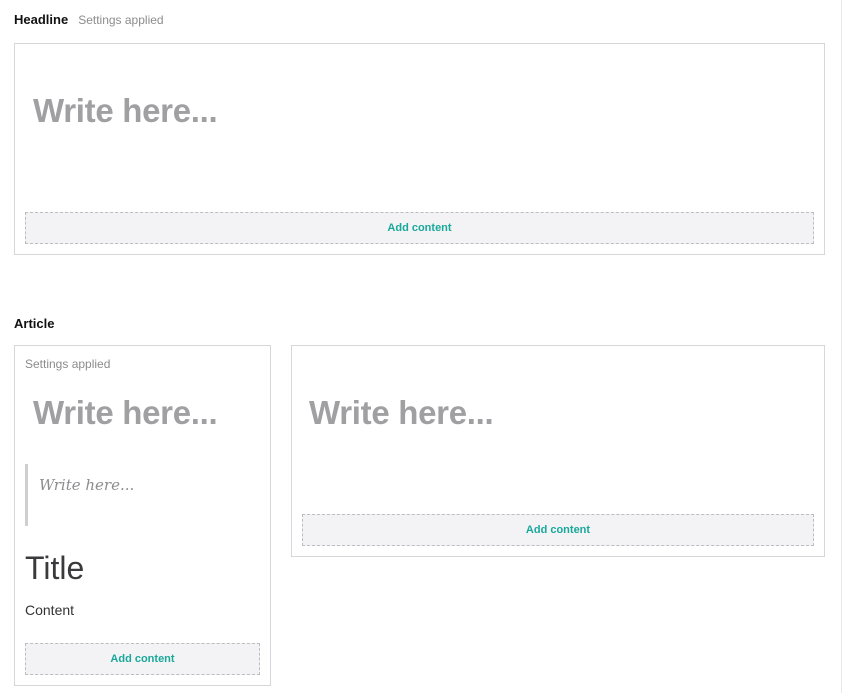 The image size is (856, 693). Describe the element at coordinates (419, 228) in the screenshot. I see `headline-add-content-button: Add content` at that location.